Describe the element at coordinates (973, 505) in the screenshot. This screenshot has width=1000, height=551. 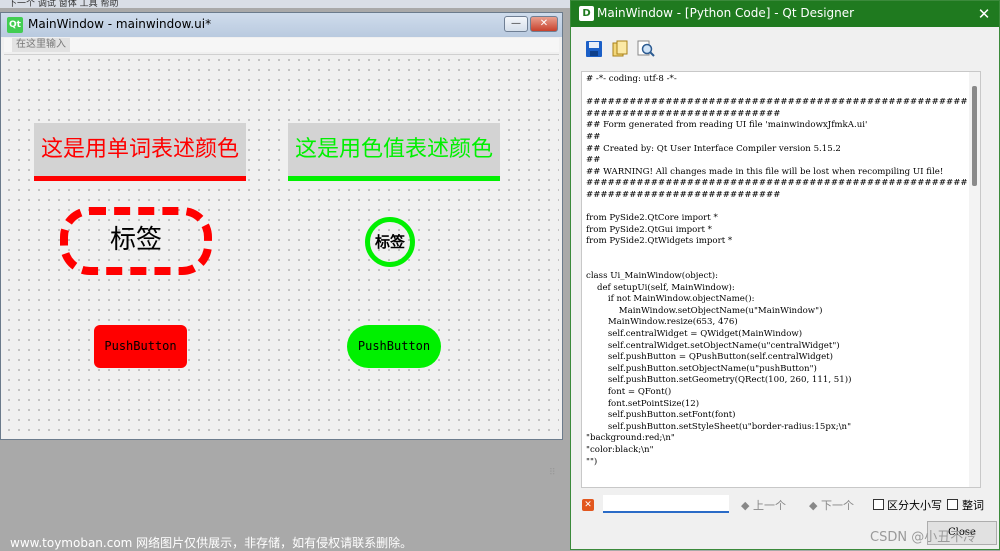
I see `whole-word-label: 整词` at that location.